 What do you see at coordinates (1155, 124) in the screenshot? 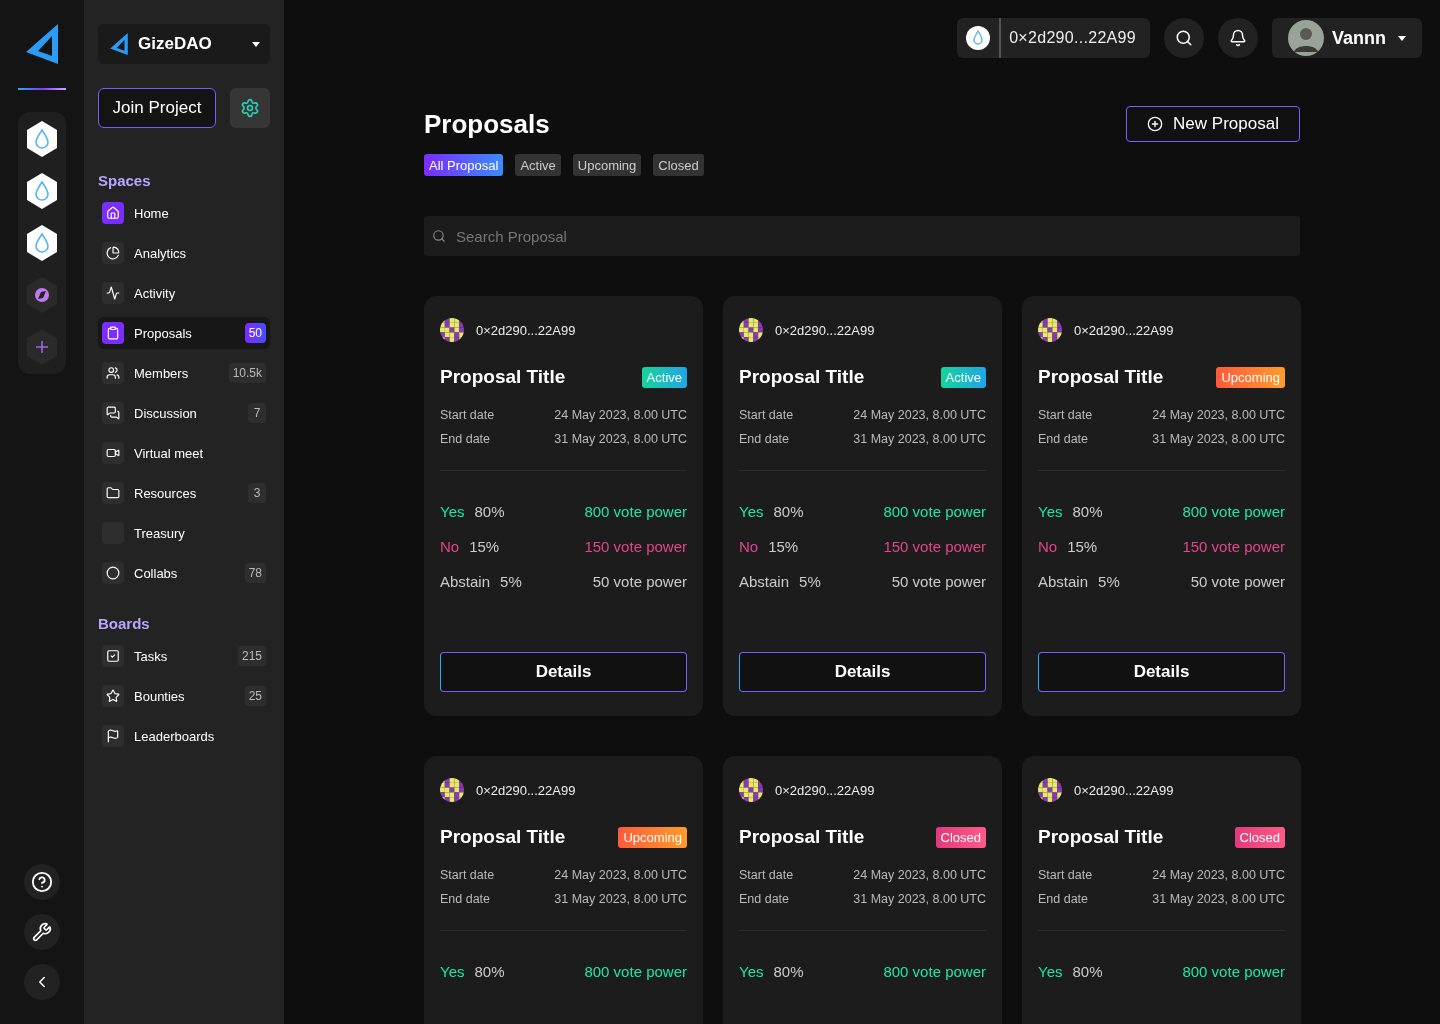
I see `plus-circle-icon` at bounding box center [1155, 124].